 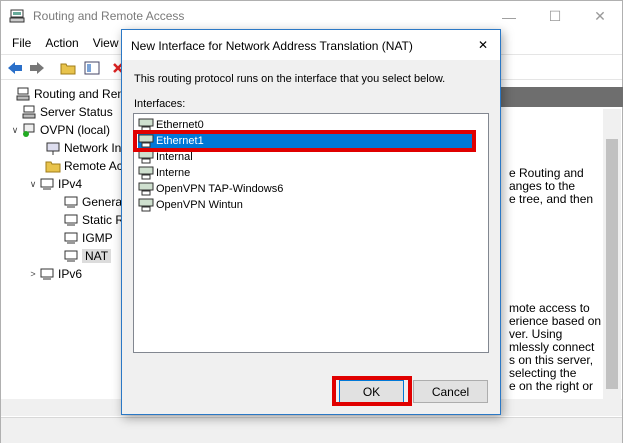 What do you see at coordinates (600, 16) in the screenshot?
I see `close-window-button: ✕` at bounding box center [600, 16].